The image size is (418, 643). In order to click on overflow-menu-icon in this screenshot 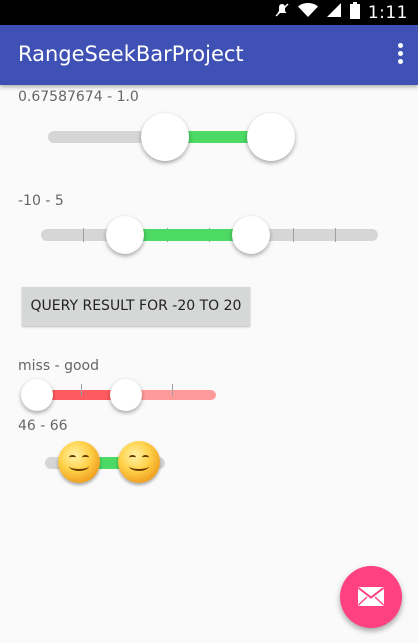, I will do `click(400, 55)`.